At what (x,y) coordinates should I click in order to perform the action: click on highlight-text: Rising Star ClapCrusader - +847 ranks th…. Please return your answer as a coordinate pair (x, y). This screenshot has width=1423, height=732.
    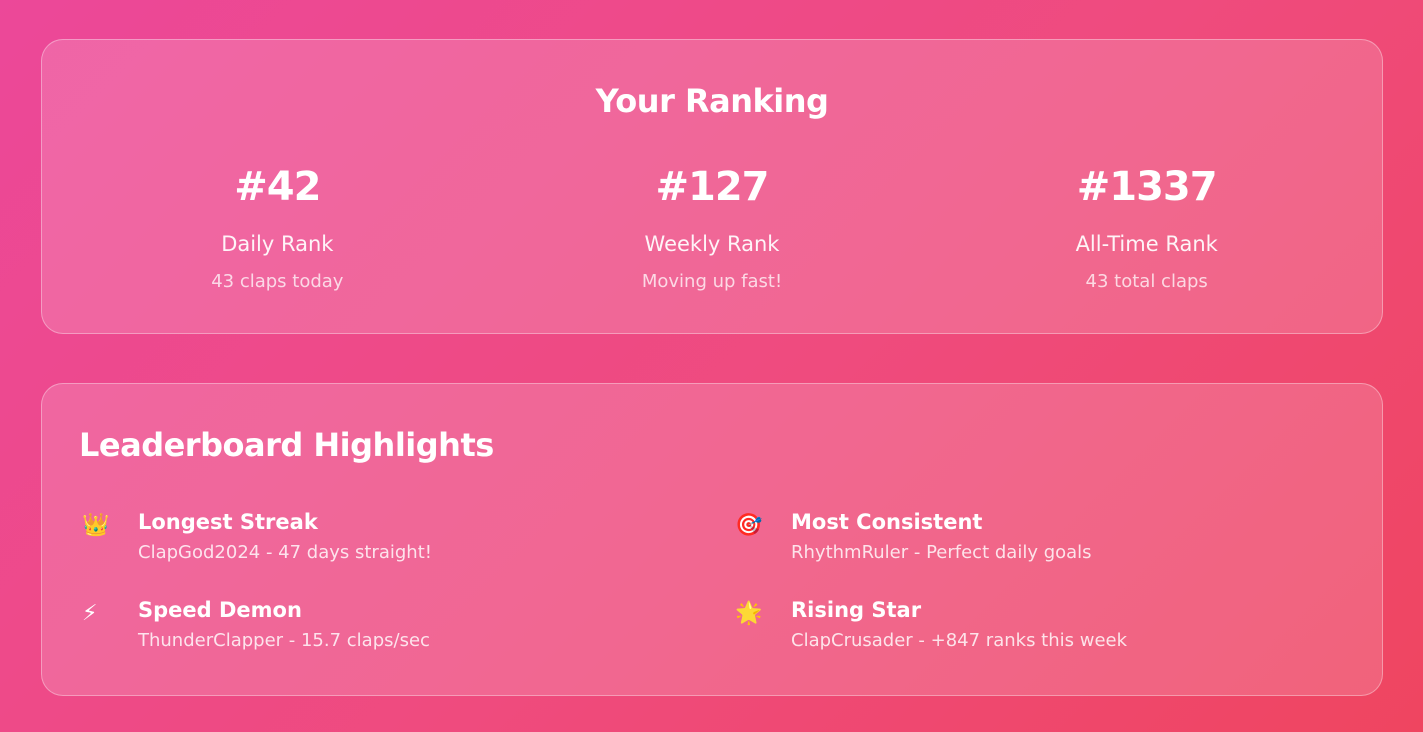
    Looking at the image, I should click on (959, 624).